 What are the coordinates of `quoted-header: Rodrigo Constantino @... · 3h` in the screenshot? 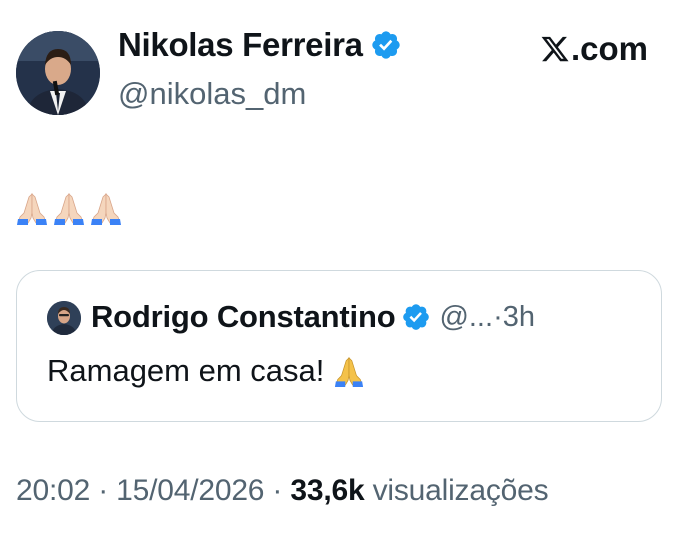 It's located at (313, 317).